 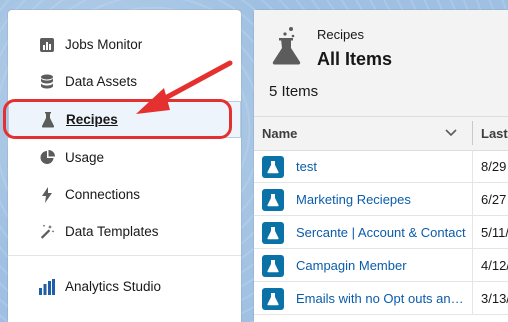 What do you see at coordinates (494, 232) in the screenshot?
I see `last-modified-date: 5/11/` at bounding box center [494, 232].